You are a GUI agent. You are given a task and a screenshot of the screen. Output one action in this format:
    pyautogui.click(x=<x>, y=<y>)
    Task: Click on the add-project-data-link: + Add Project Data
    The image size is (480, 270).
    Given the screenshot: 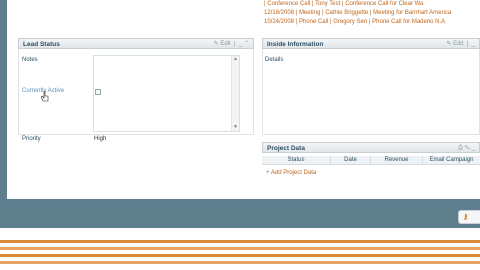 What is the action you would take?
    pyautogui.click(x=291, y=173)
    